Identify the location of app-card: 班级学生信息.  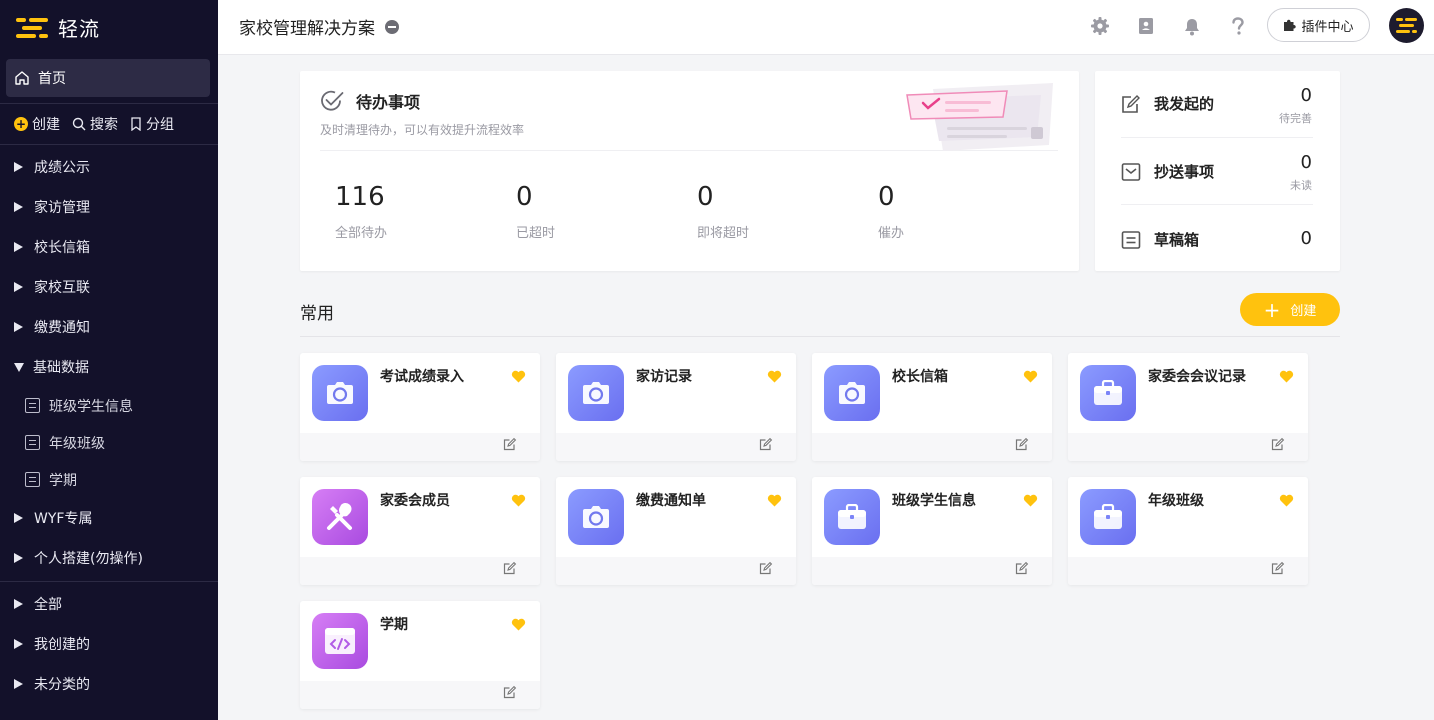
(932, 531).